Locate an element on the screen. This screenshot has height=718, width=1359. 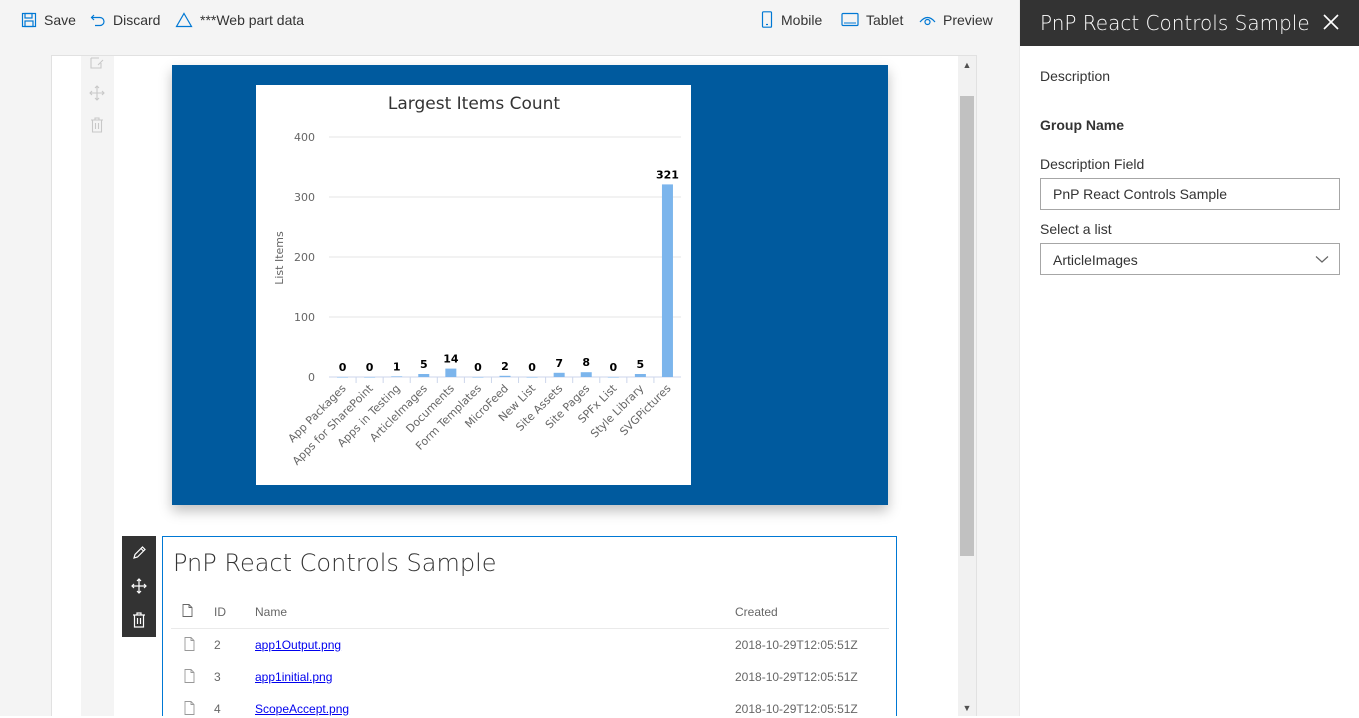
data-label: 321 is located at coordinates (667, 174).